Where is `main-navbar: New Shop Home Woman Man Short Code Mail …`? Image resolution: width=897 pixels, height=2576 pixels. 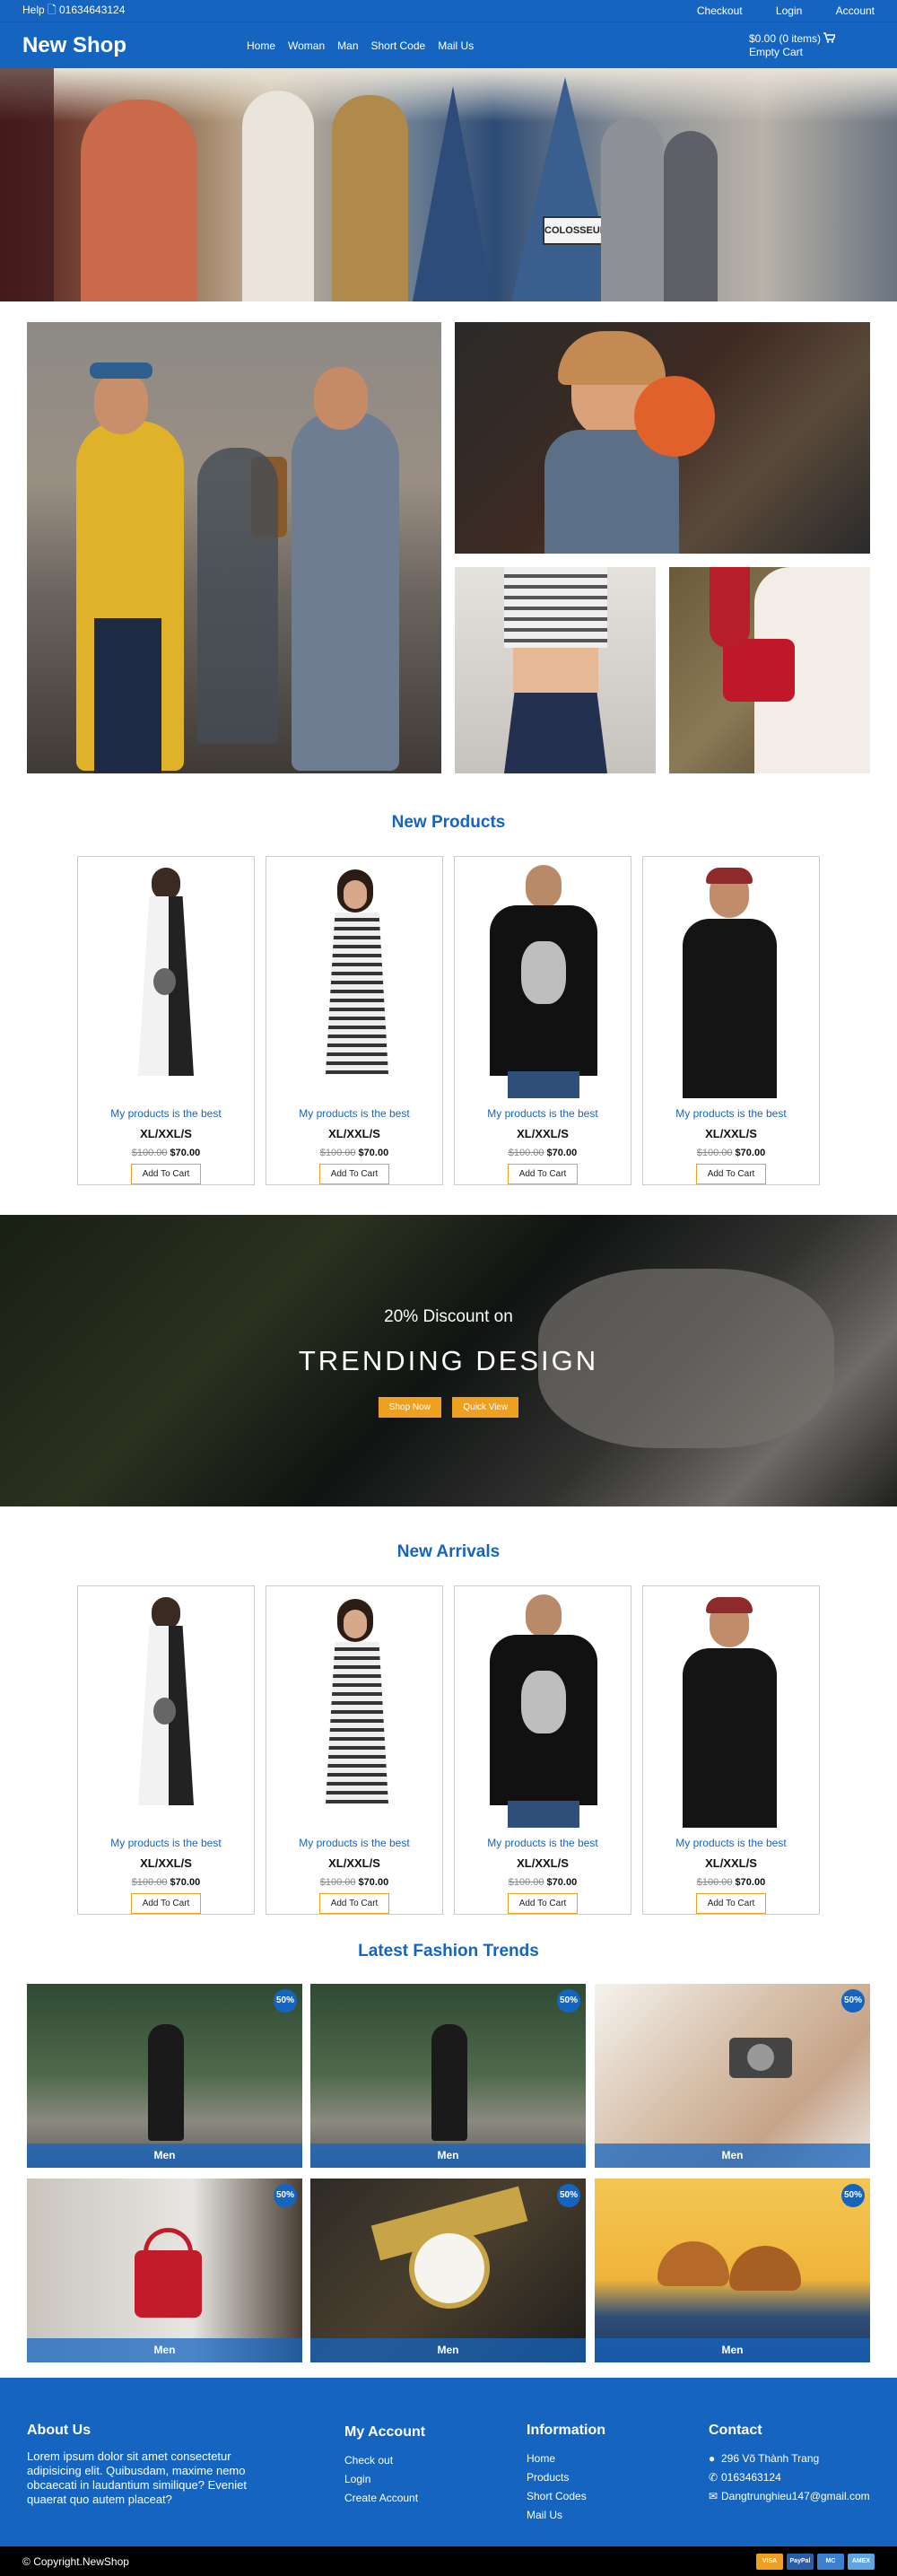 main-navbar: New Shop Home Woman Man Short Code Mail … is located at coordinates (448, 45).